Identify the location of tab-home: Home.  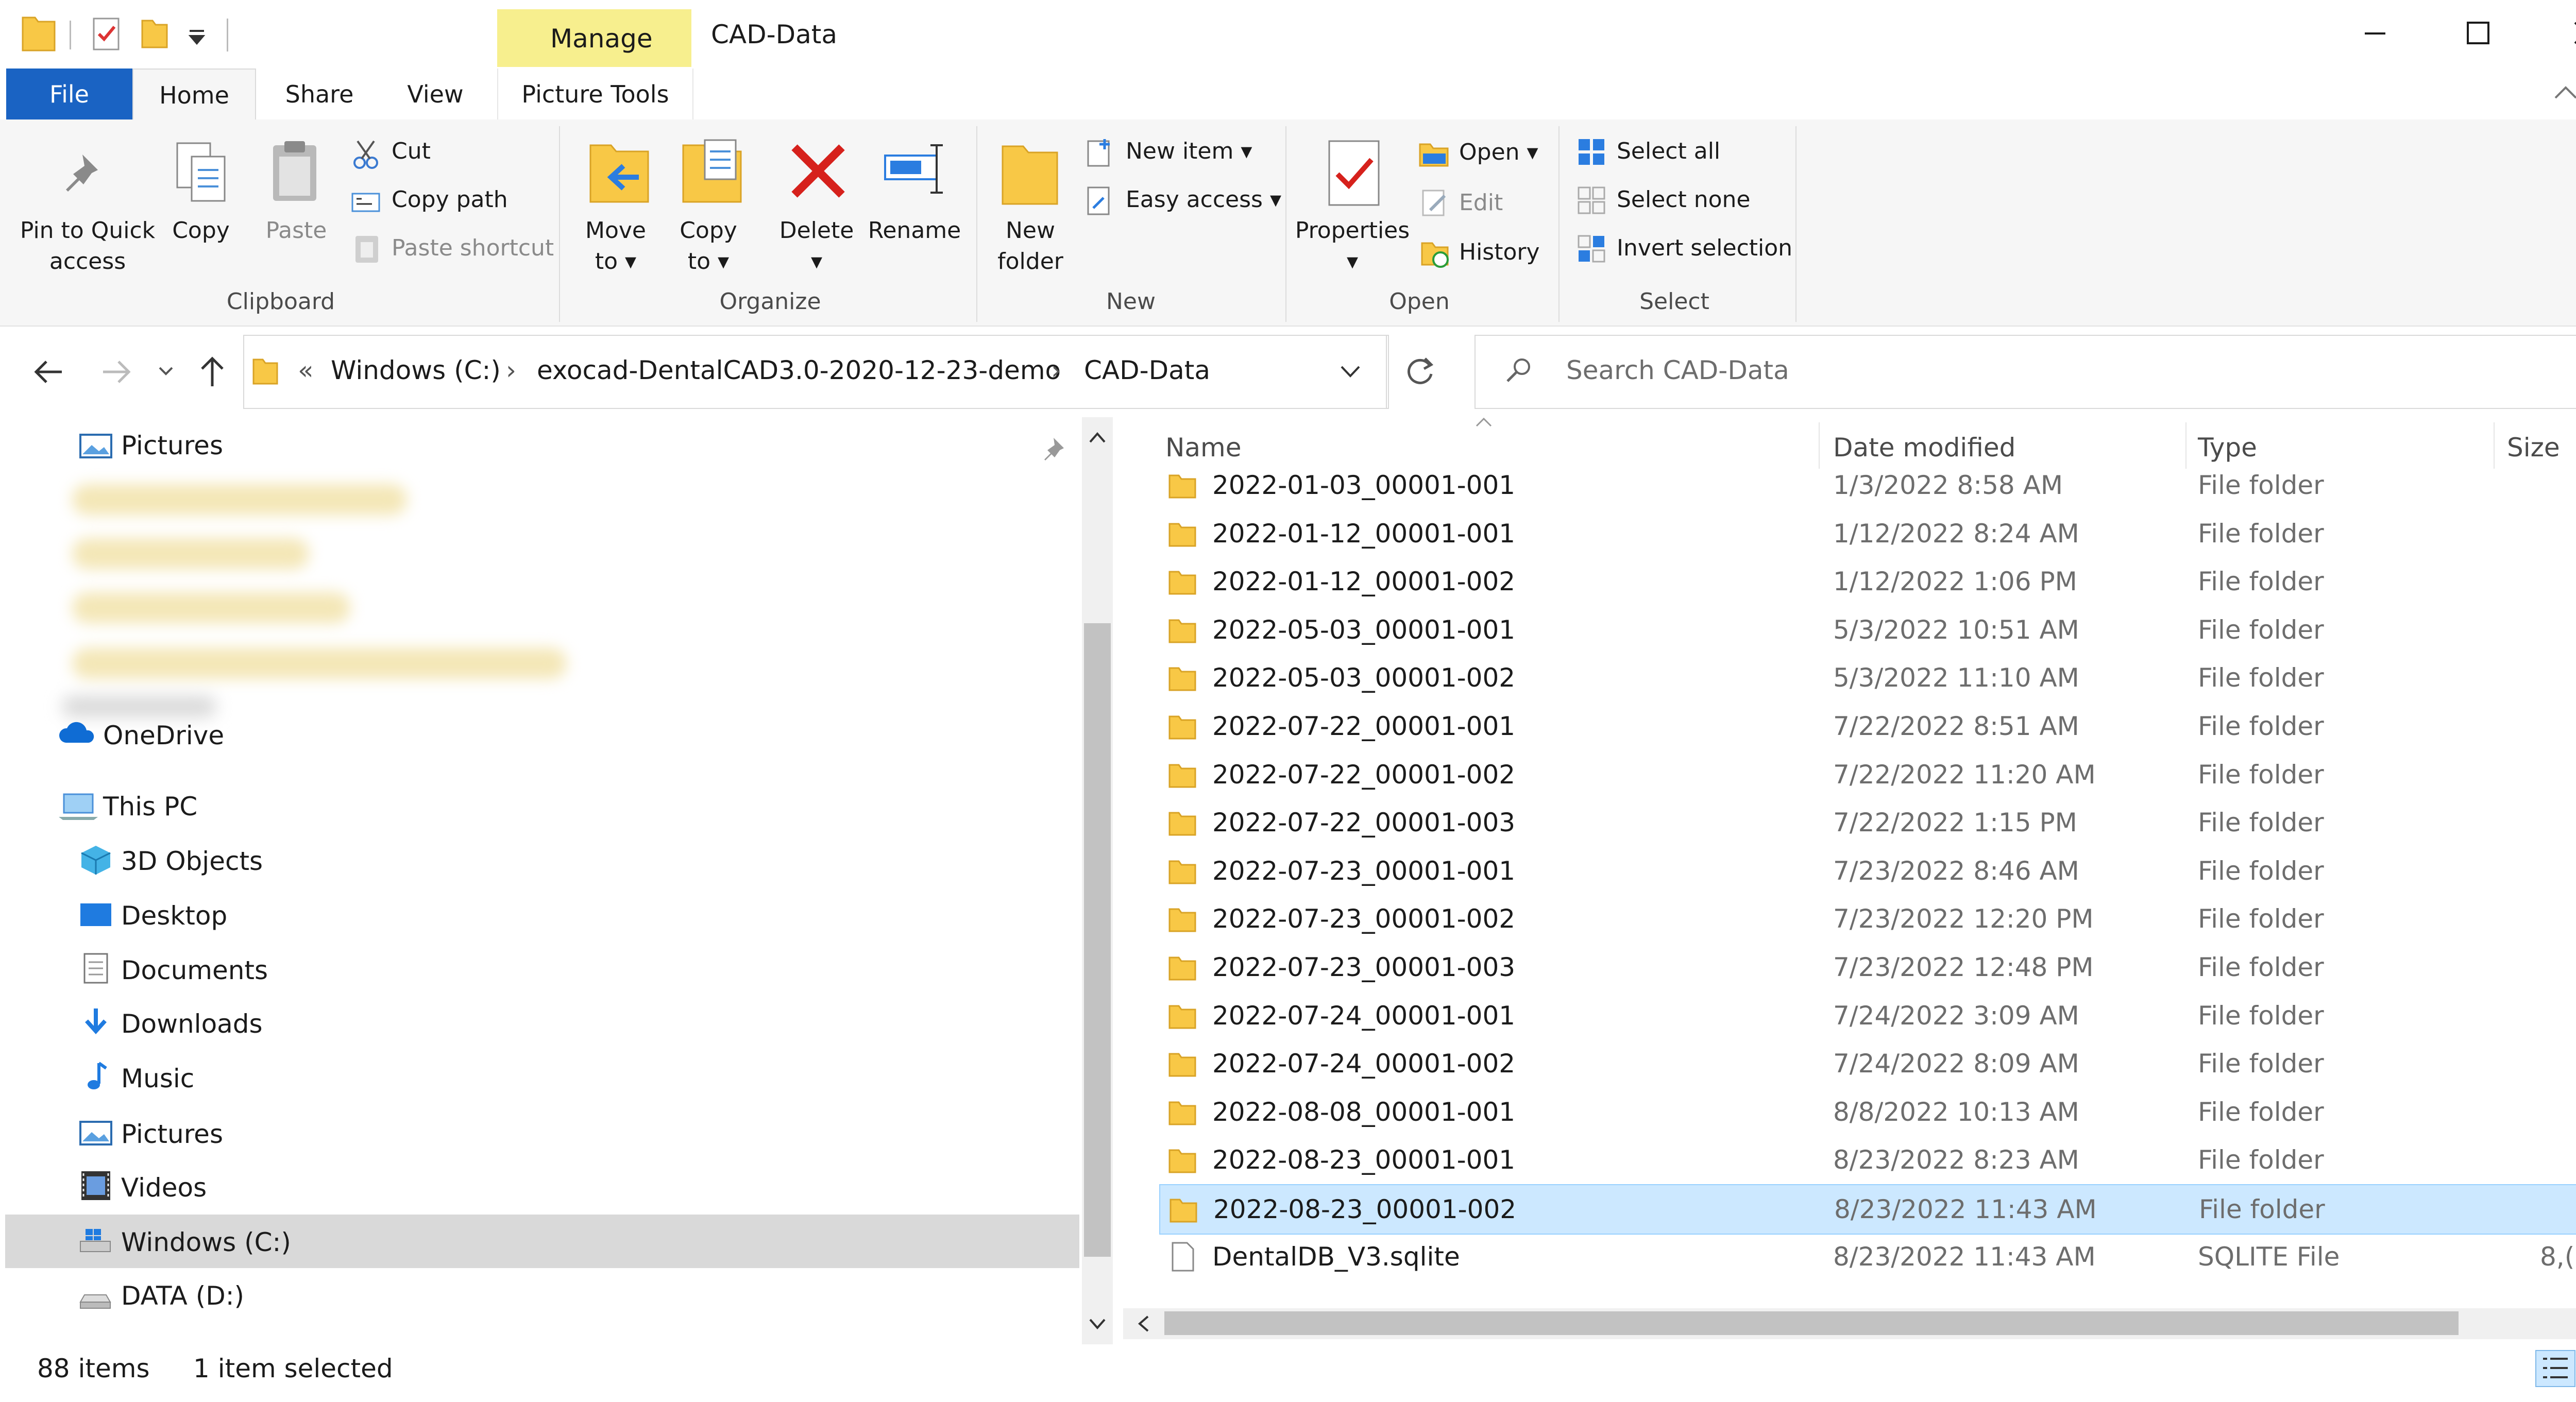
(194, 95).